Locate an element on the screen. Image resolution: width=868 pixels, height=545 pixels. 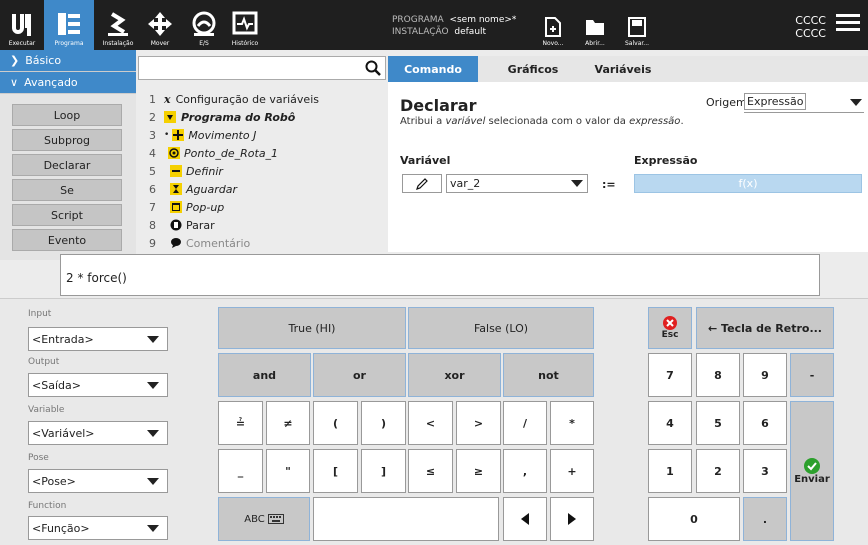
equals-key: ≟ is located at coordinates (240, 423).